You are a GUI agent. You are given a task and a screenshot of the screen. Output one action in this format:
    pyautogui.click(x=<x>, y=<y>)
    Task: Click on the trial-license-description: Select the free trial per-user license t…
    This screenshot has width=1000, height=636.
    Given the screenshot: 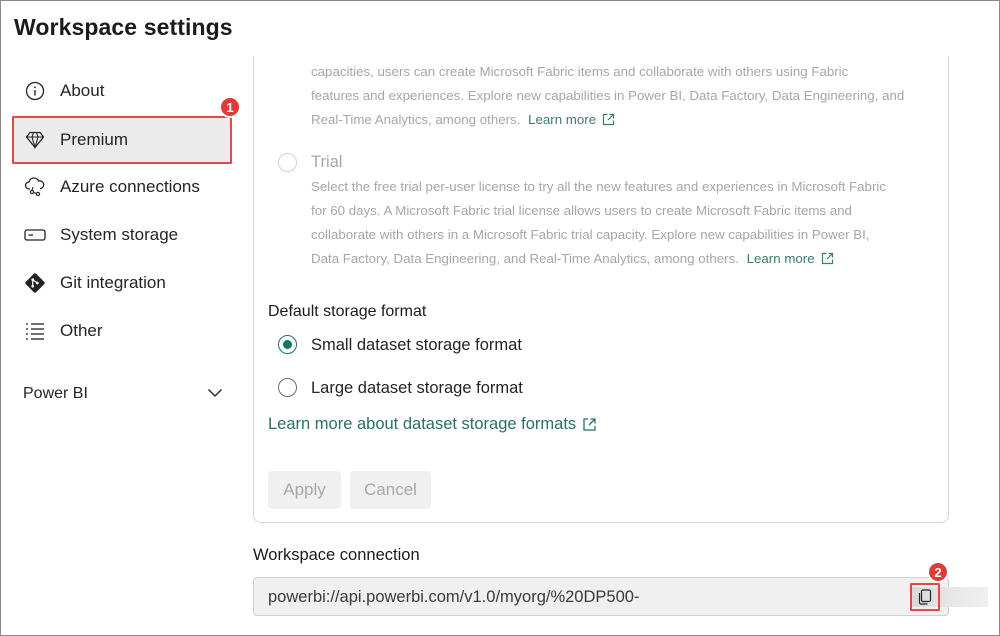 What is the action you would take?
    pyautogui.click(x=598, y=222)
    